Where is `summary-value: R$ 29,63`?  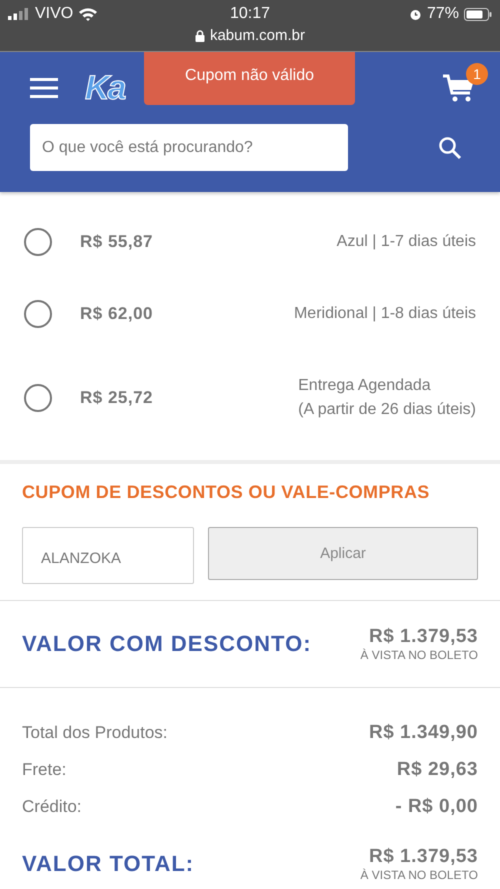
summary-value: R$ 29,63 is located at coordinates (437, 769).